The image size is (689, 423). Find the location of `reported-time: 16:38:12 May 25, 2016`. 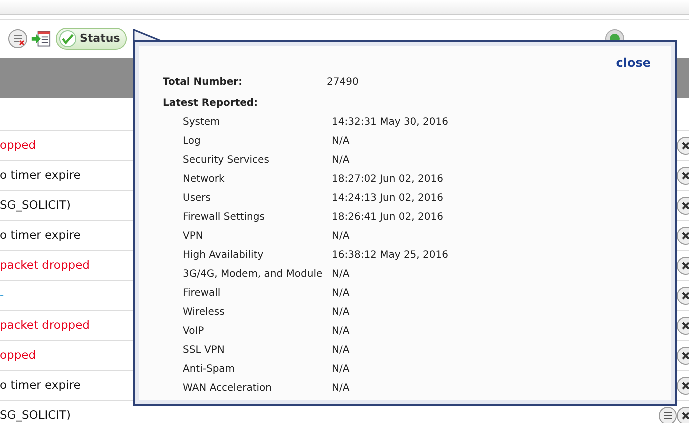

reported-time: 16:38:12 May 25, 2016 is located at coordinates (390, 255).